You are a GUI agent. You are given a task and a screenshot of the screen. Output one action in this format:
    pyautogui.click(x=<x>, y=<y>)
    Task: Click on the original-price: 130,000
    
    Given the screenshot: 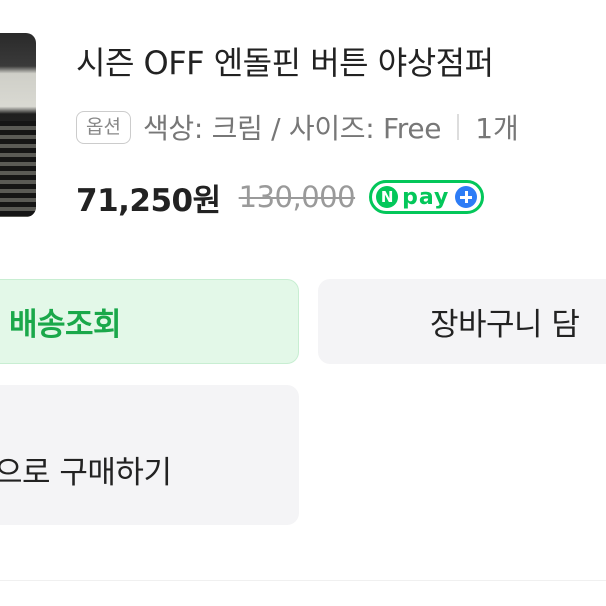 What is the action you would take?
    pyautogui.click(x=297, y=197)
    